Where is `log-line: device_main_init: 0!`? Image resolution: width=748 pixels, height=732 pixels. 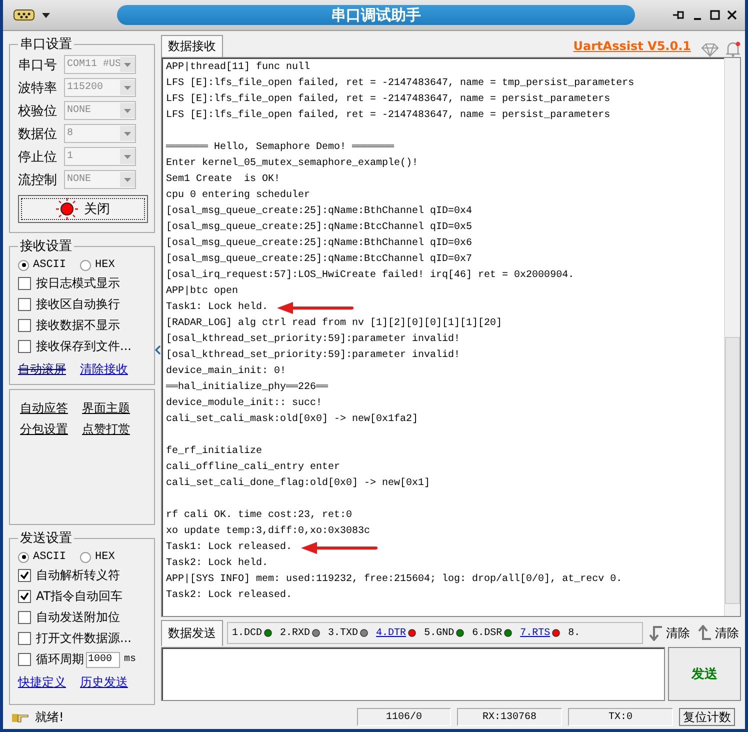
log-line: device_main_init: 0! is located at coordinates (226, 371).